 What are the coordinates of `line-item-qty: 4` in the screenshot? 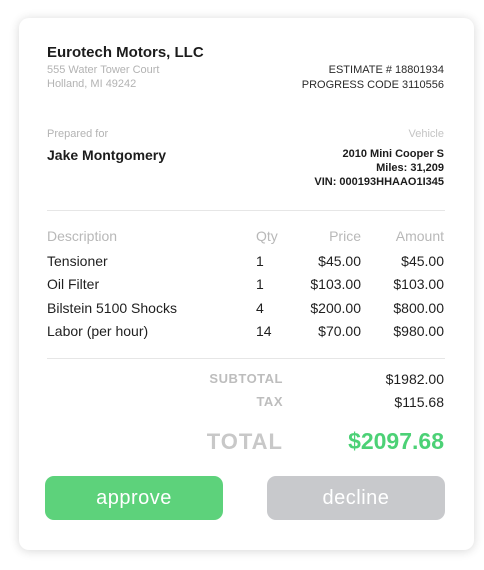 It's located at (260, 308).